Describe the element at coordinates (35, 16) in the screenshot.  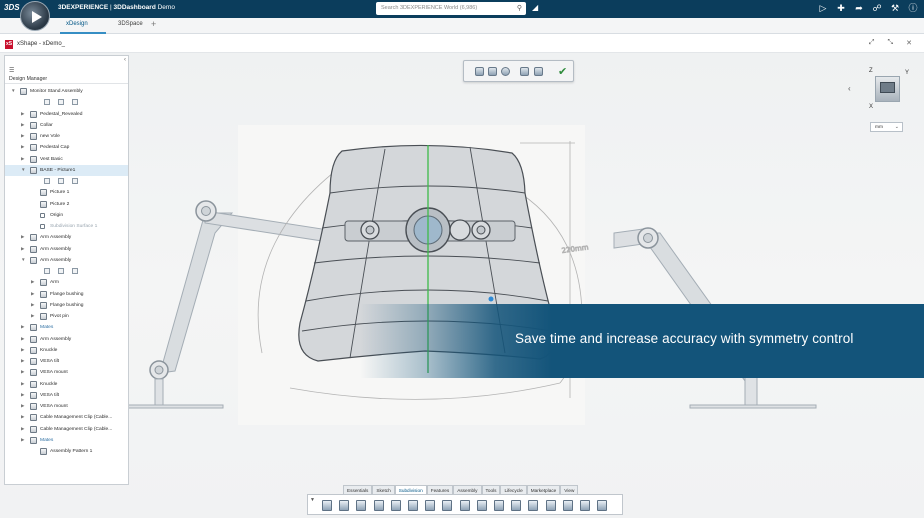
I see `compass-button` at that location.